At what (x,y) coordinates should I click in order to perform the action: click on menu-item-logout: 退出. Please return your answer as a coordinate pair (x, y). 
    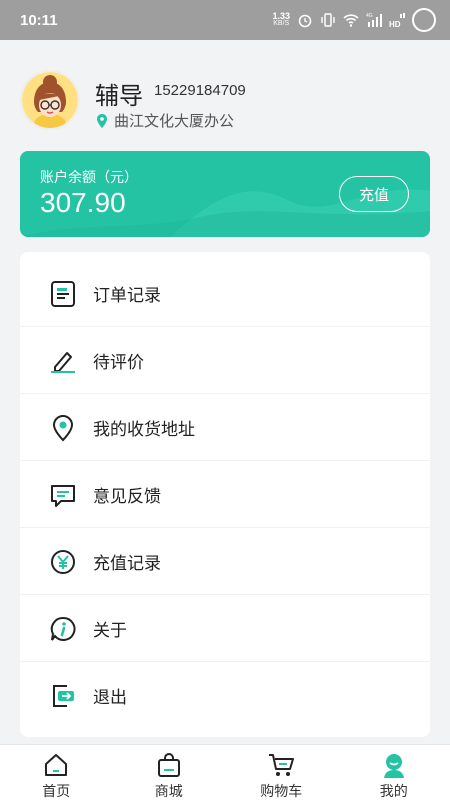
    Looking at the image, I should click on (225, 695).